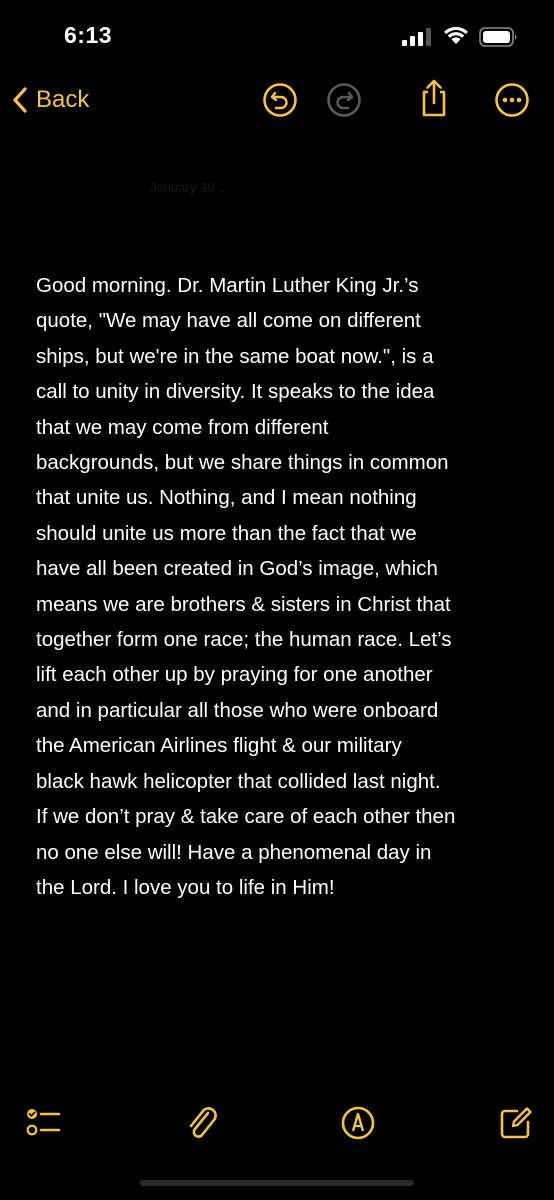  Describe the element at coordinates (63, 99) in the screenshot. I see `back-label: Back` at that location.